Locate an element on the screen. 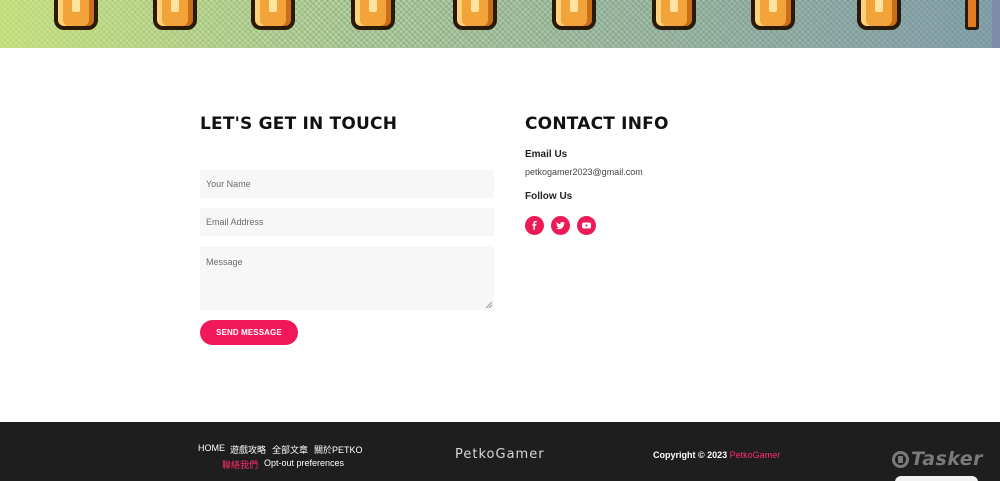  copyright-brand-link: PetkoGamer is located at coordinates (755, 455).